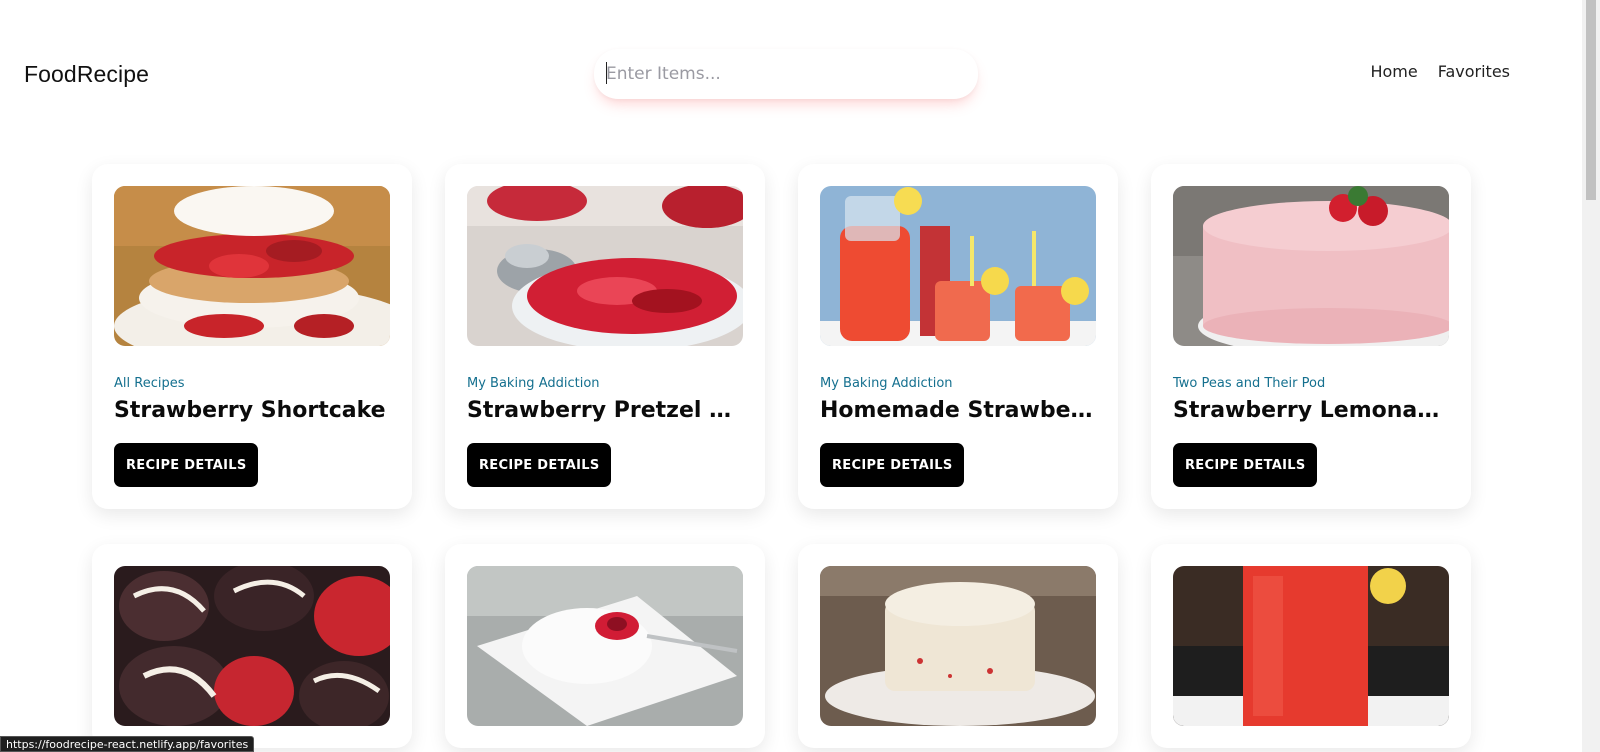  I want to click on recipe-source: Two Peas and Their Pod, so click(1249, 383).